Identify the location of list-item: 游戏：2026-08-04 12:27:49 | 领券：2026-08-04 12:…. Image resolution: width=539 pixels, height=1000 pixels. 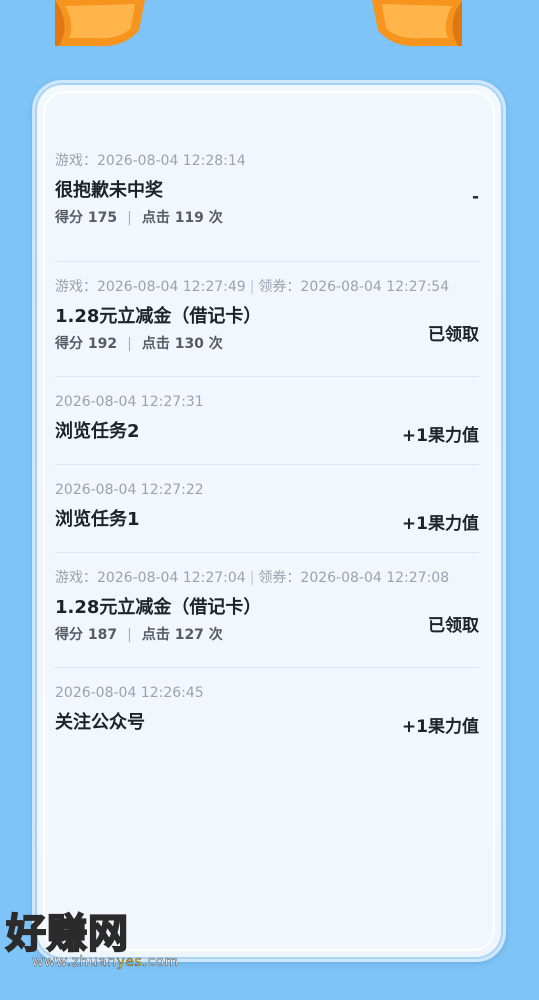
(267, 319).